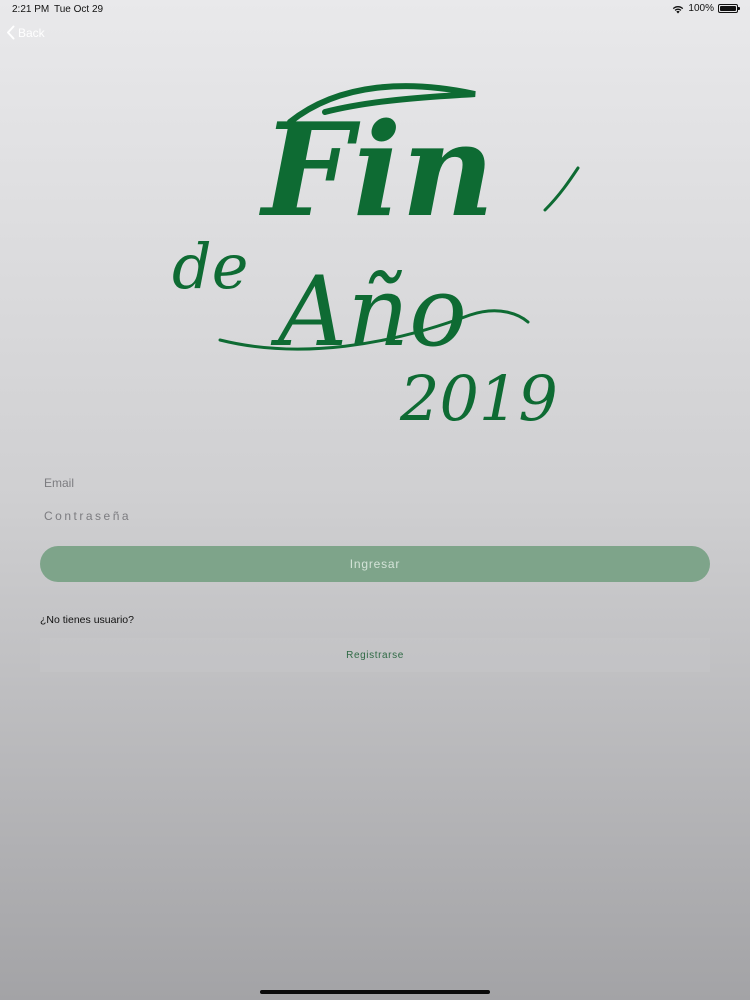 This screenshot has width=750, height=1000. I want to click on register-button-label: Registrarse, so click(375, 655).